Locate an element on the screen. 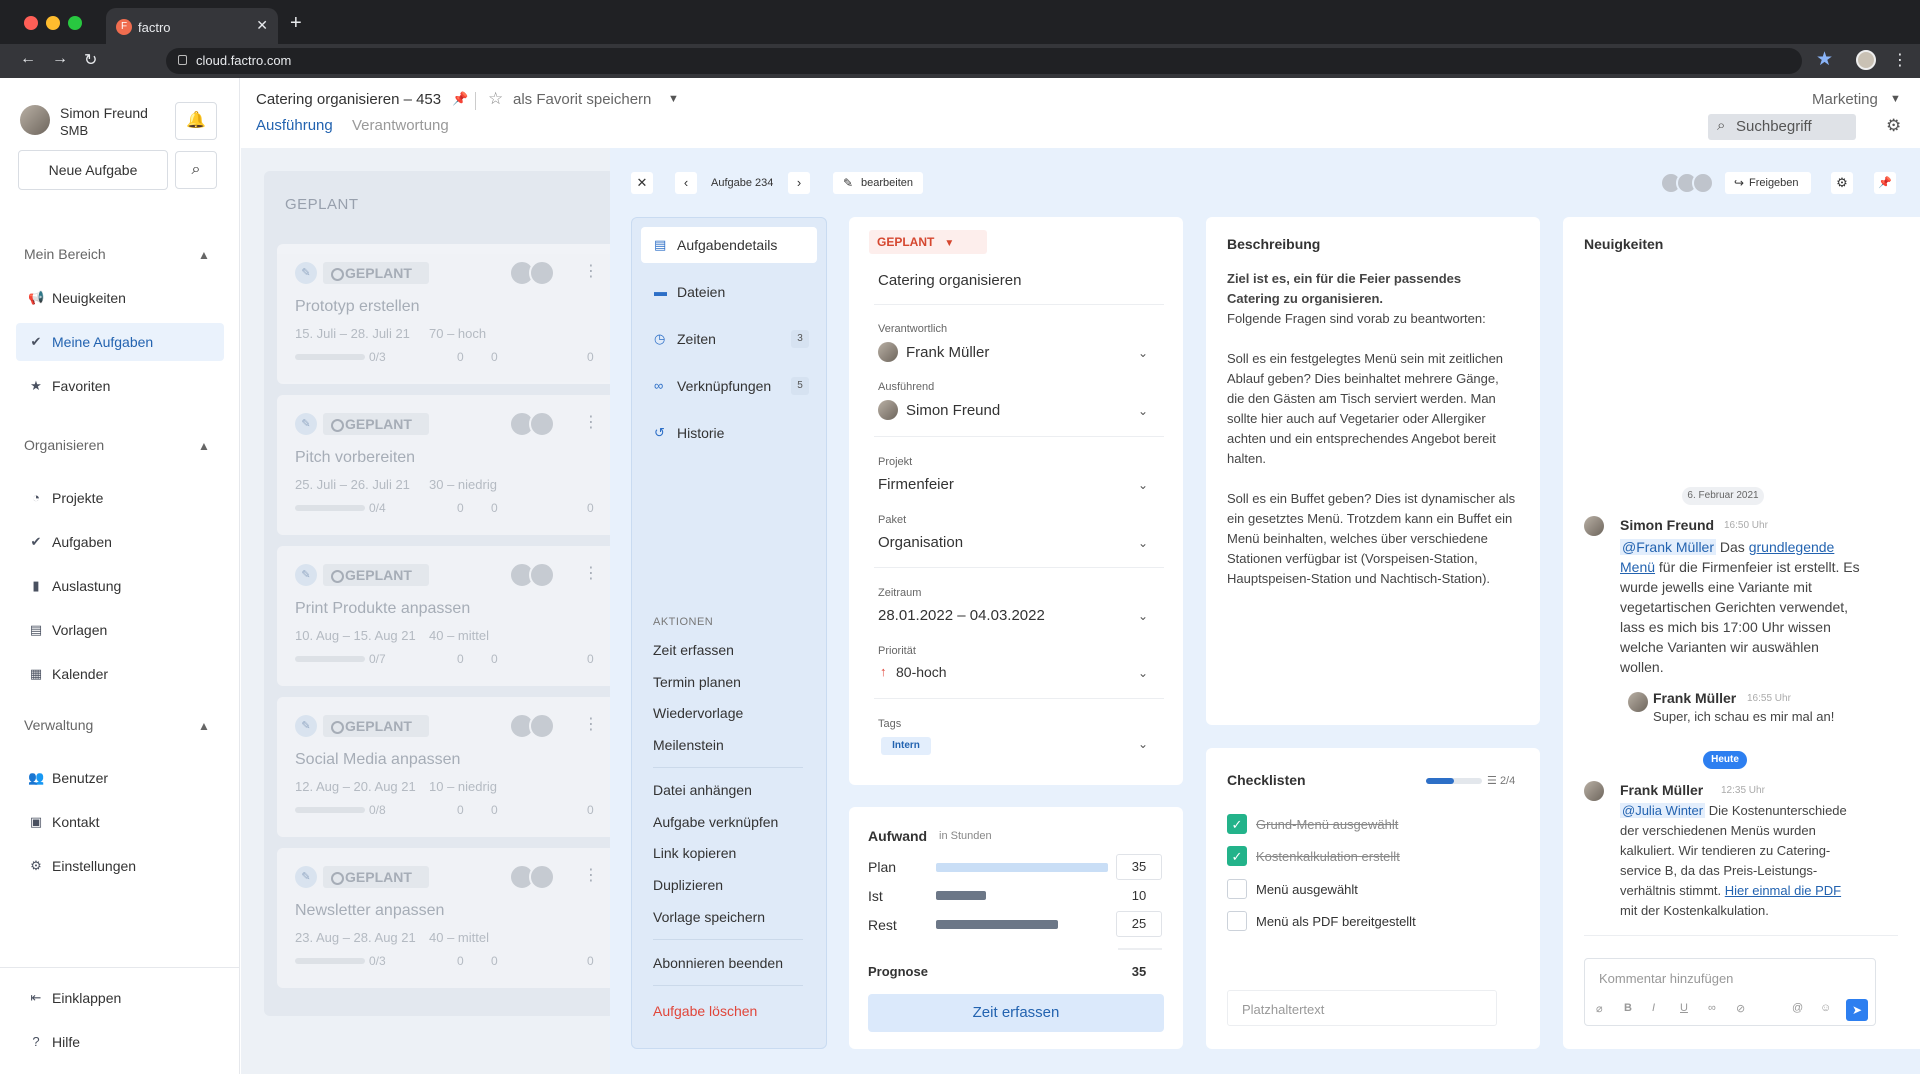 The width and height of the screenshot is (1920, 1074). sidebar-item-benutzer: 👥 Benutzer is located at coordinates (120, 778).